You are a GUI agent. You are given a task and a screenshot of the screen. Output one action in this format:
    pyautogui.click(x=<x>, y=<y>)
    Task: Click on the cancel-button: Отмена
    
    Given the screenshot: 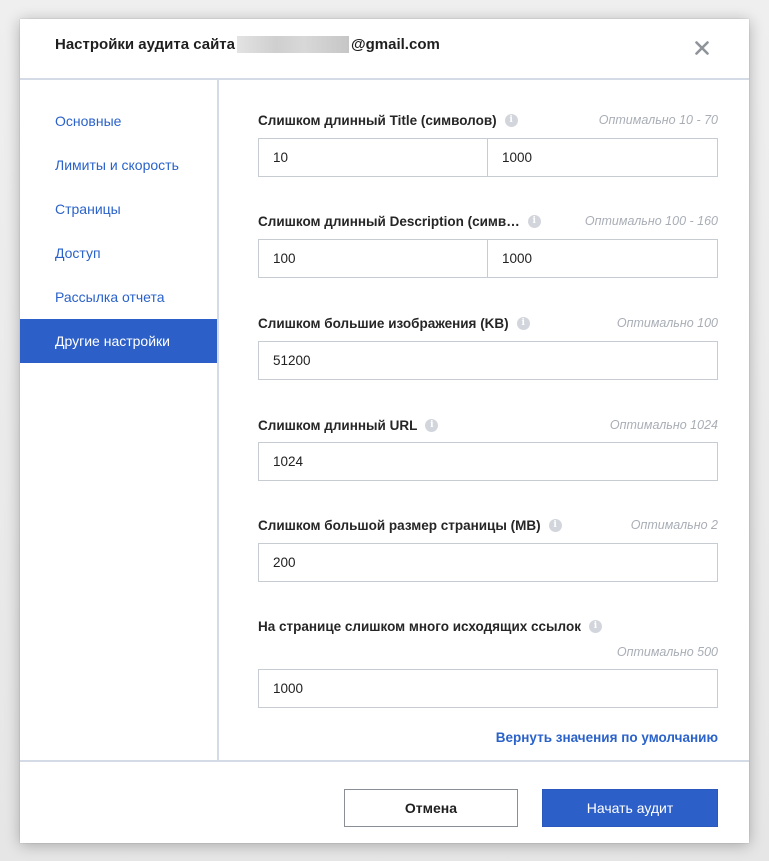 What is the action you would take?
    pyautogui.click(x=431, y=808)
    